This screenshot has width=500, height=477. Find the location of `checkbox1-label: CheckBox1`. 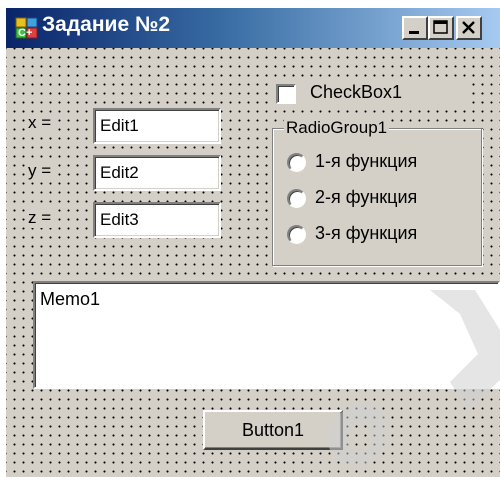

checkbox1-label: CheckBox1 is located at coordinates (356, 92).